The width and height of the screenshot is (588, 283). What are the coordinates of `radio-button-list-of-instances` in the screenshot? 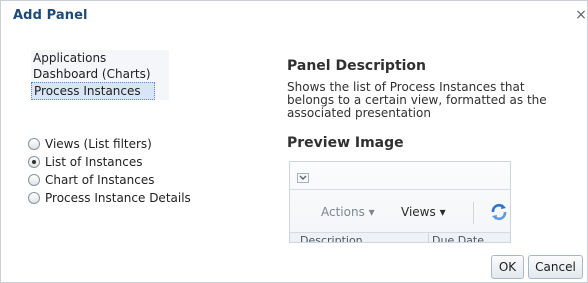 It's located at (34, 162).